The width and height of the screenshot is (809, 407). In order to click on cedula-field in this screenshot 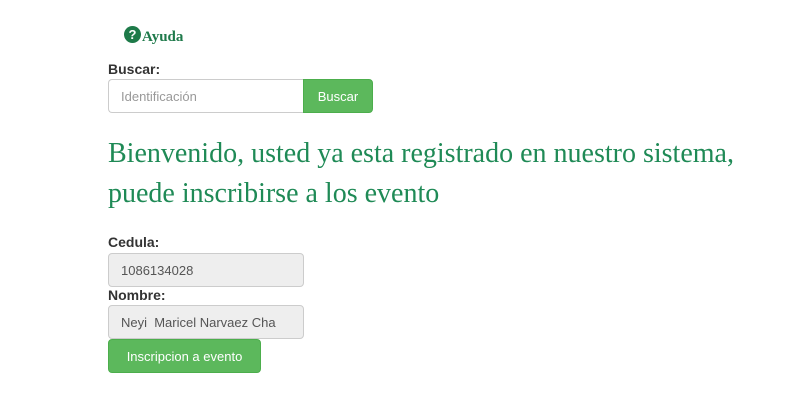, I will do `click(206, 270)`.